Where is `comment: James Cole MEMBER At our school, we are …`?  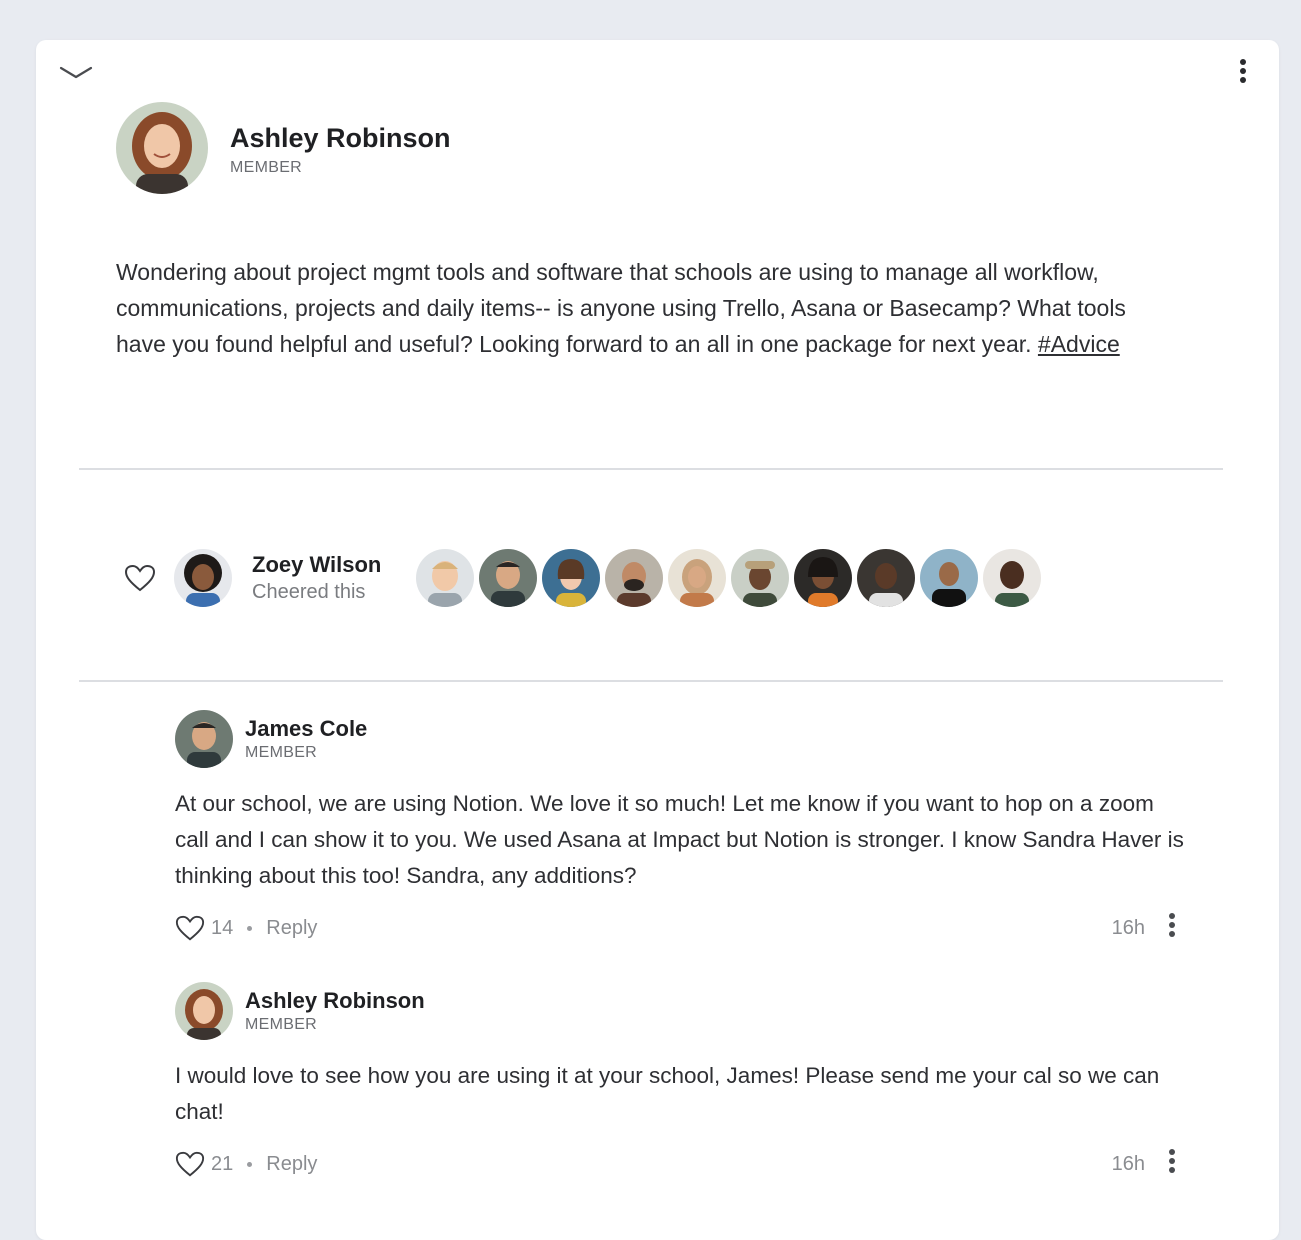
comment: James Cole MEMBER At our school, we are … is located at coordinates (685, 827).